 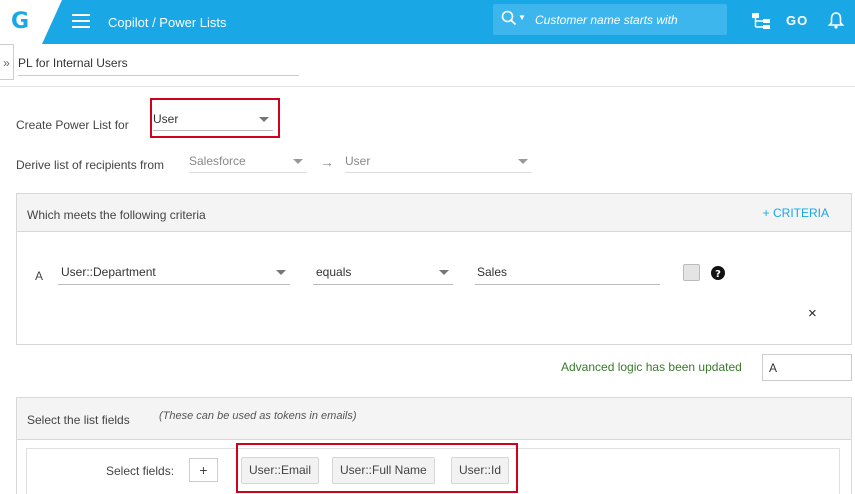 What do you see at coordinates (140, 471) in the screenshot?
I see `select-fields-label: Select fields:` at bounding box center [140, 471].